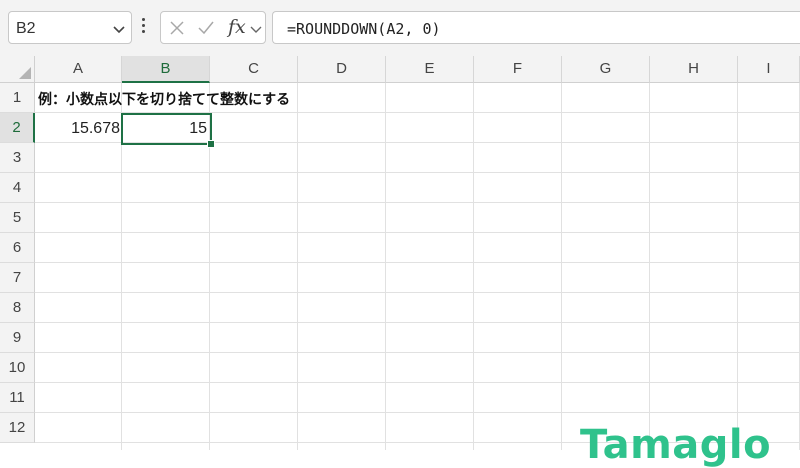 The height and width of the screenshot is (468, 800). Describe the element at coordinates (17, 428) in the screenshot. I see `row-header-12: 12` at that location.